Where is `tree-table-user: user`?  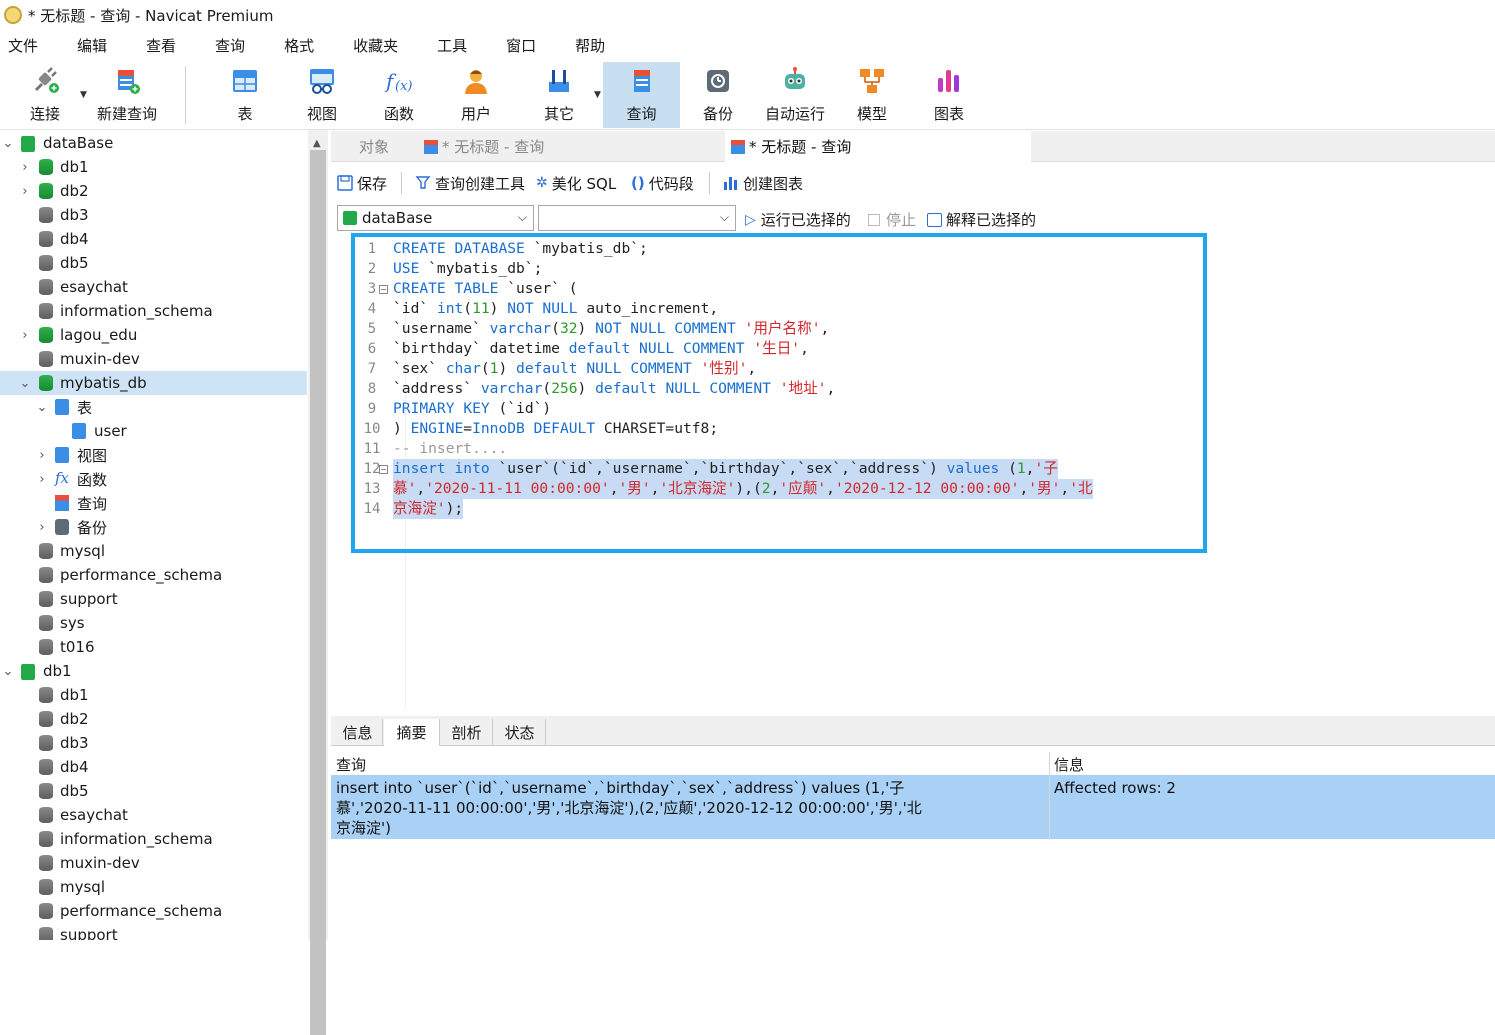
tree-table-user: user is located at coordinates (153, 431).